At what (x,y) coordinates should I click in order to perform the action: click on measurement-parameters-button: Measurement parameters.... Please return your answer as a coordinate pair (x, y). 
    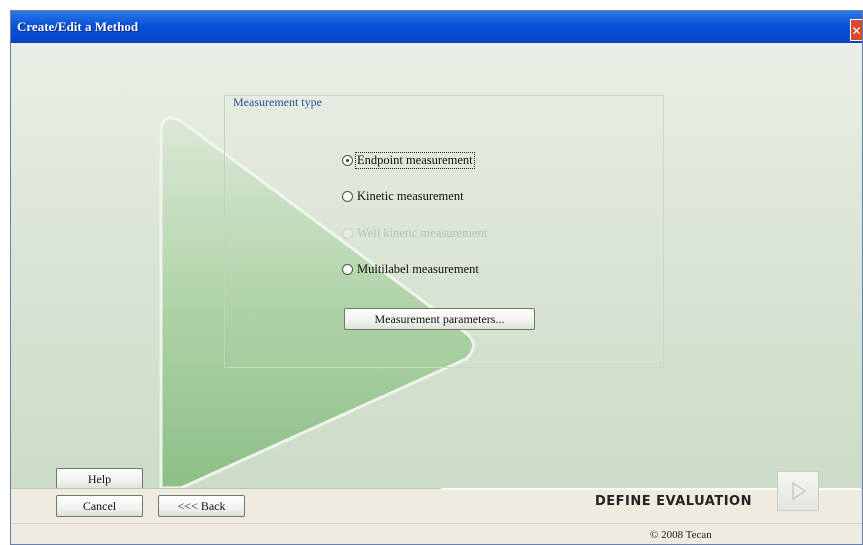
    Looking at the image, I should click on (439, 319).